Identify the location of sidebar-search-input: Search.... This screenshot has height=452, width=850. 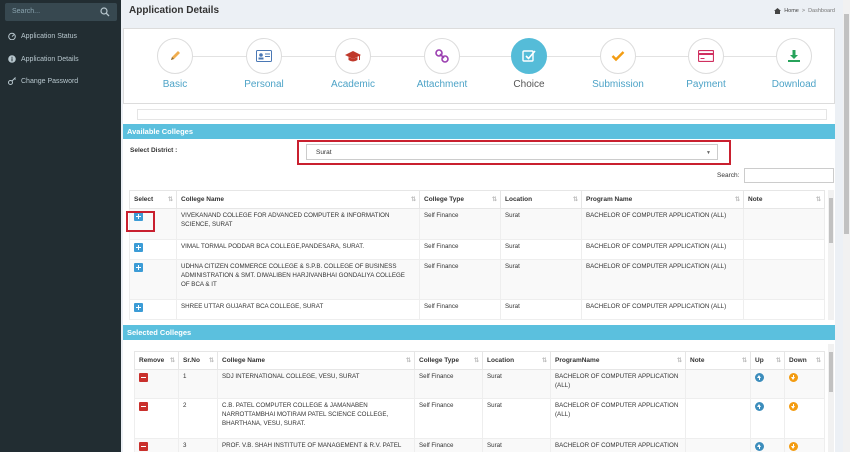
(61, 12).